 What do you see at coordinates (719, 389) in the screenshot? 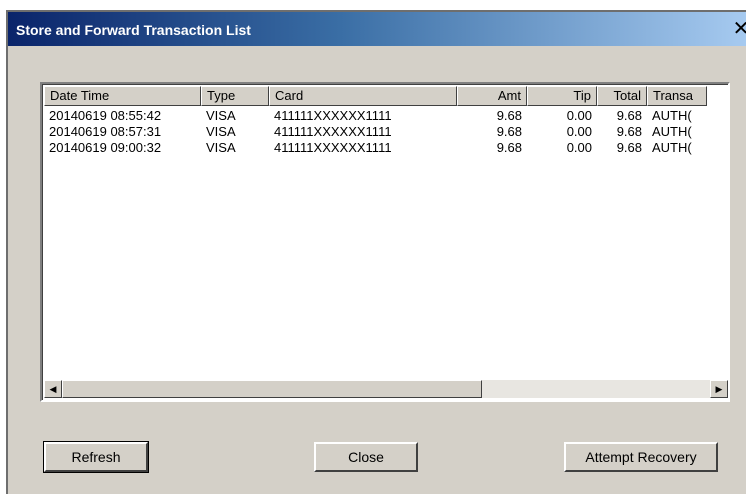
I see `scroll-right-icon: ▶` at bounding box center [719, 389].